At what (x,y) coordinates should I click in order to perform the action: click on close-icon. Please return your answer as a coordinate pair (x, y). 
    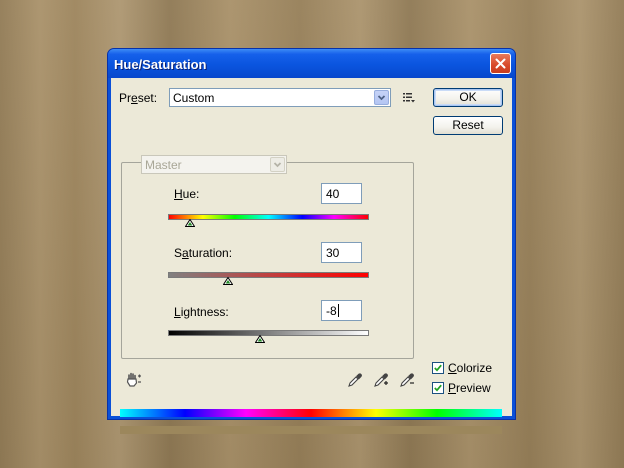
    Looking at the image, I should click on (500, 63).